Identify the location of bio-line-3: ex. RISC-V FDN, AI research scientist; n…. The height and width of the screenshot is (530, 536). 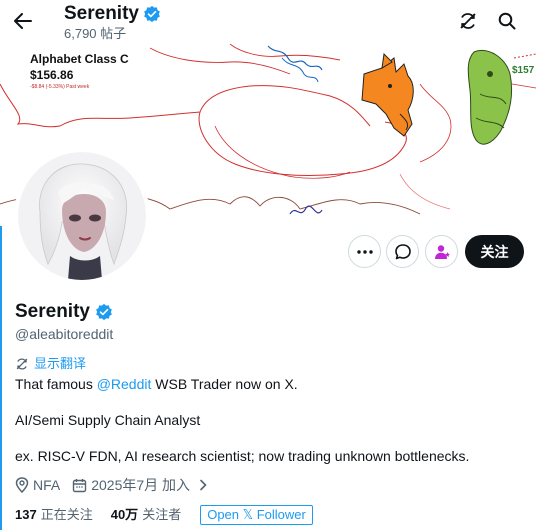
(242, 456).